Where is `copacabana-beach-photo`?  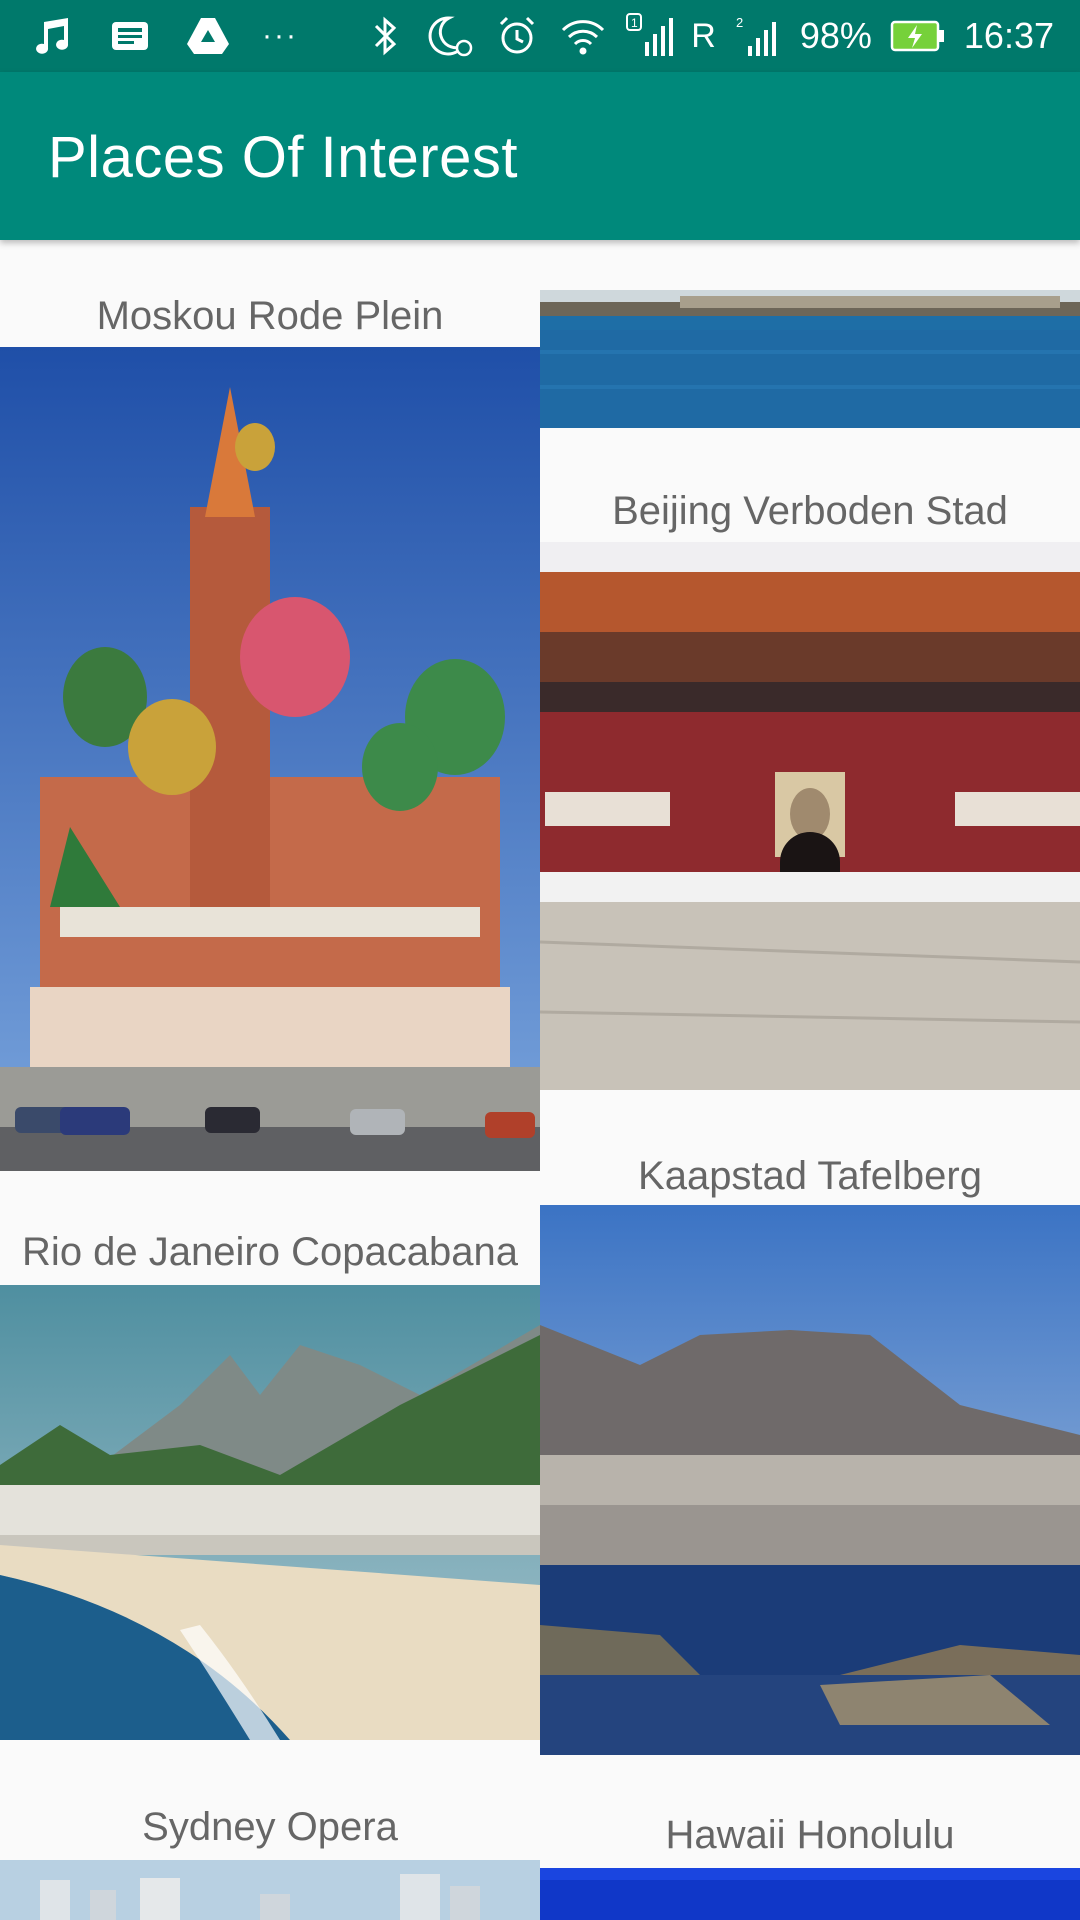 copacabana-beach-photo is located at coordinates (270, 1512).